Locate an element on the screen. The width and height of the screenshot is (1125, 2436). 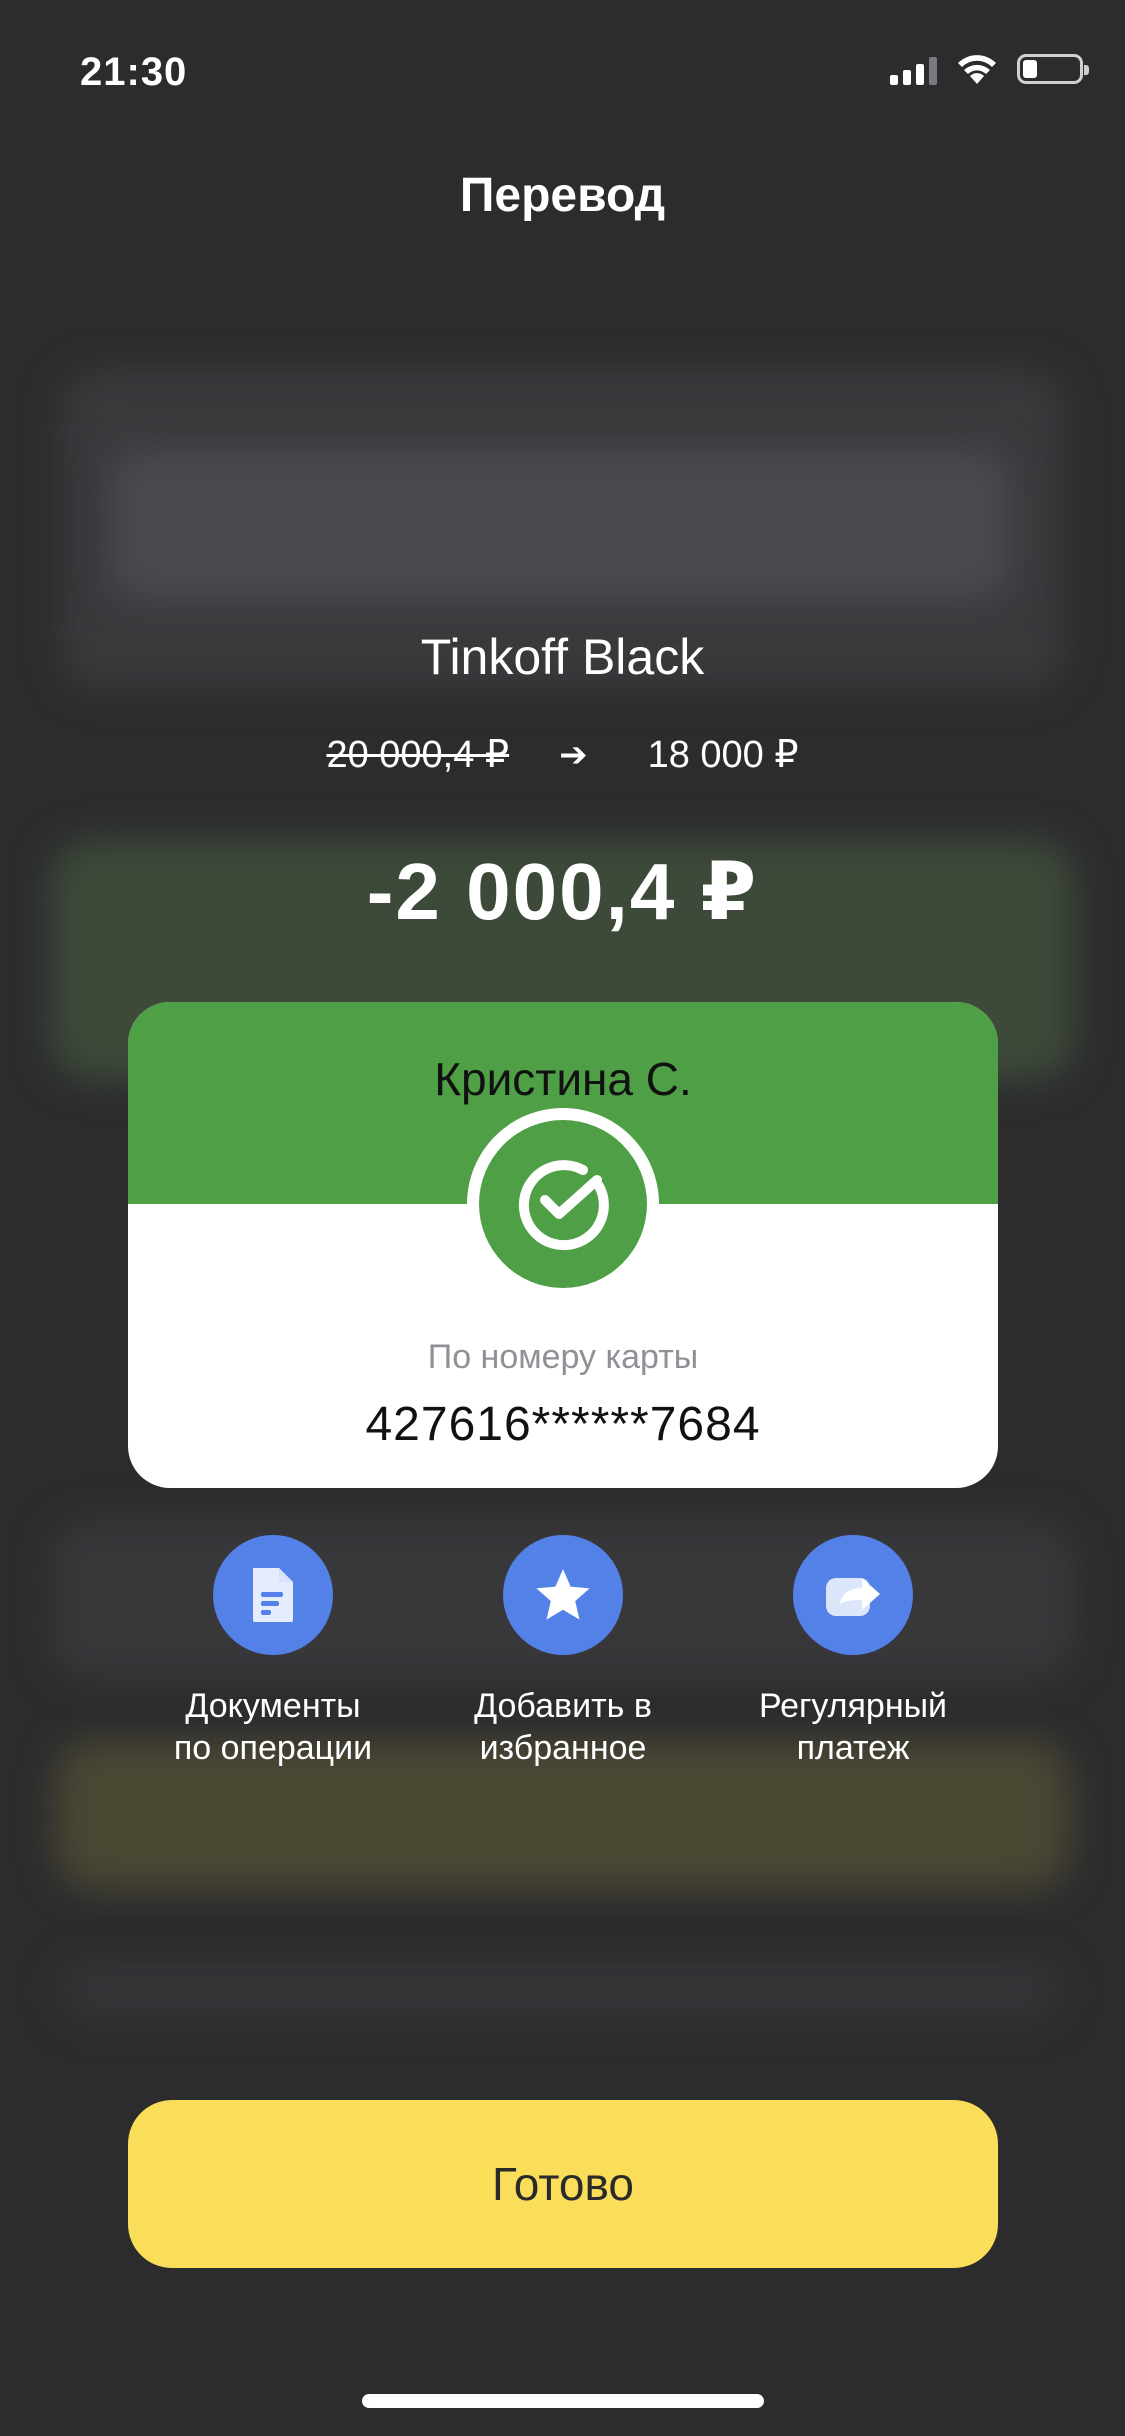
blurred-background-field is located at coordinates (560, 525).